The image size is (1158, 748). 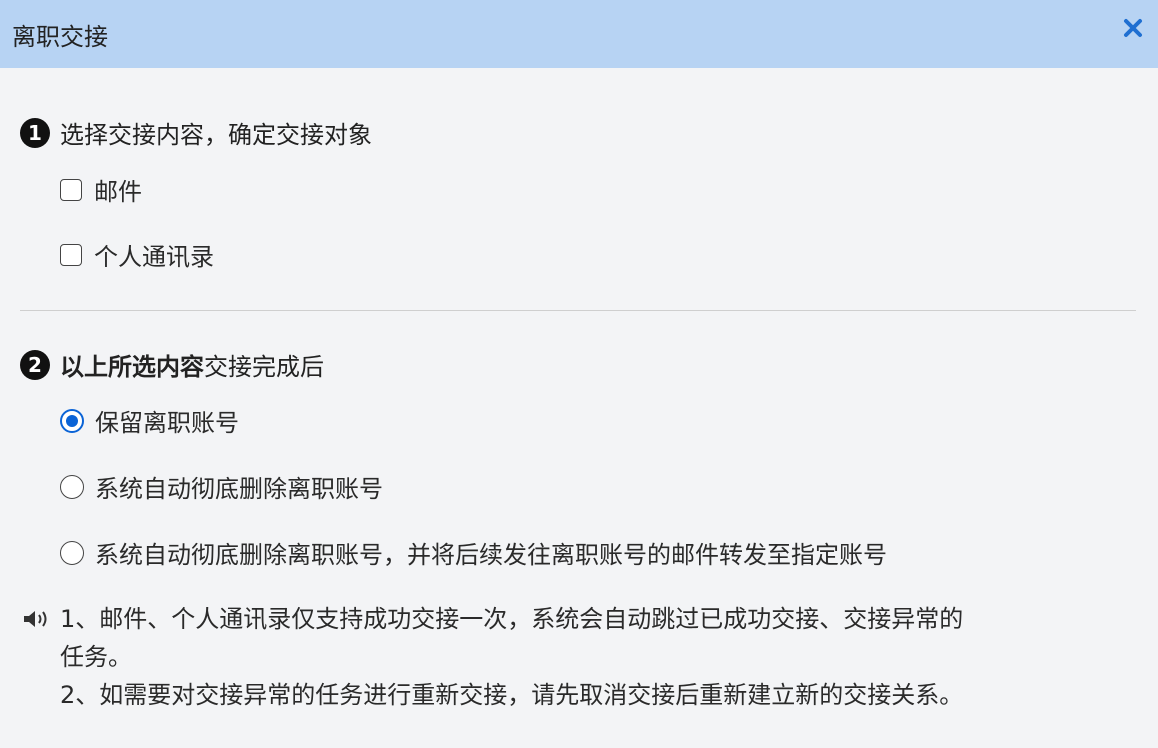 I want to click on delete-forward-label: 系统自动彻底删除离职账号，并将后续发往离职账号的邮件转发至指定账号, so click(x=491, y=555).